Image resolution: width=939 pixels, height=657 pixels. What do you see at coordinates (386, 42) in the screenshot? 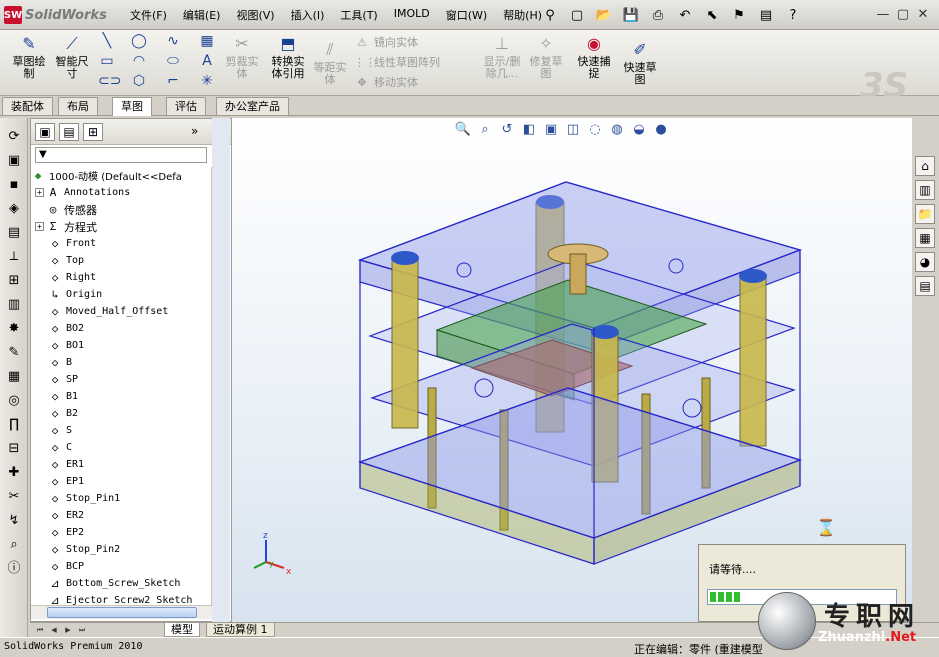
I see `mirror-entities-button: ⚠ 镜向实体` at bounding box center [386, 42].